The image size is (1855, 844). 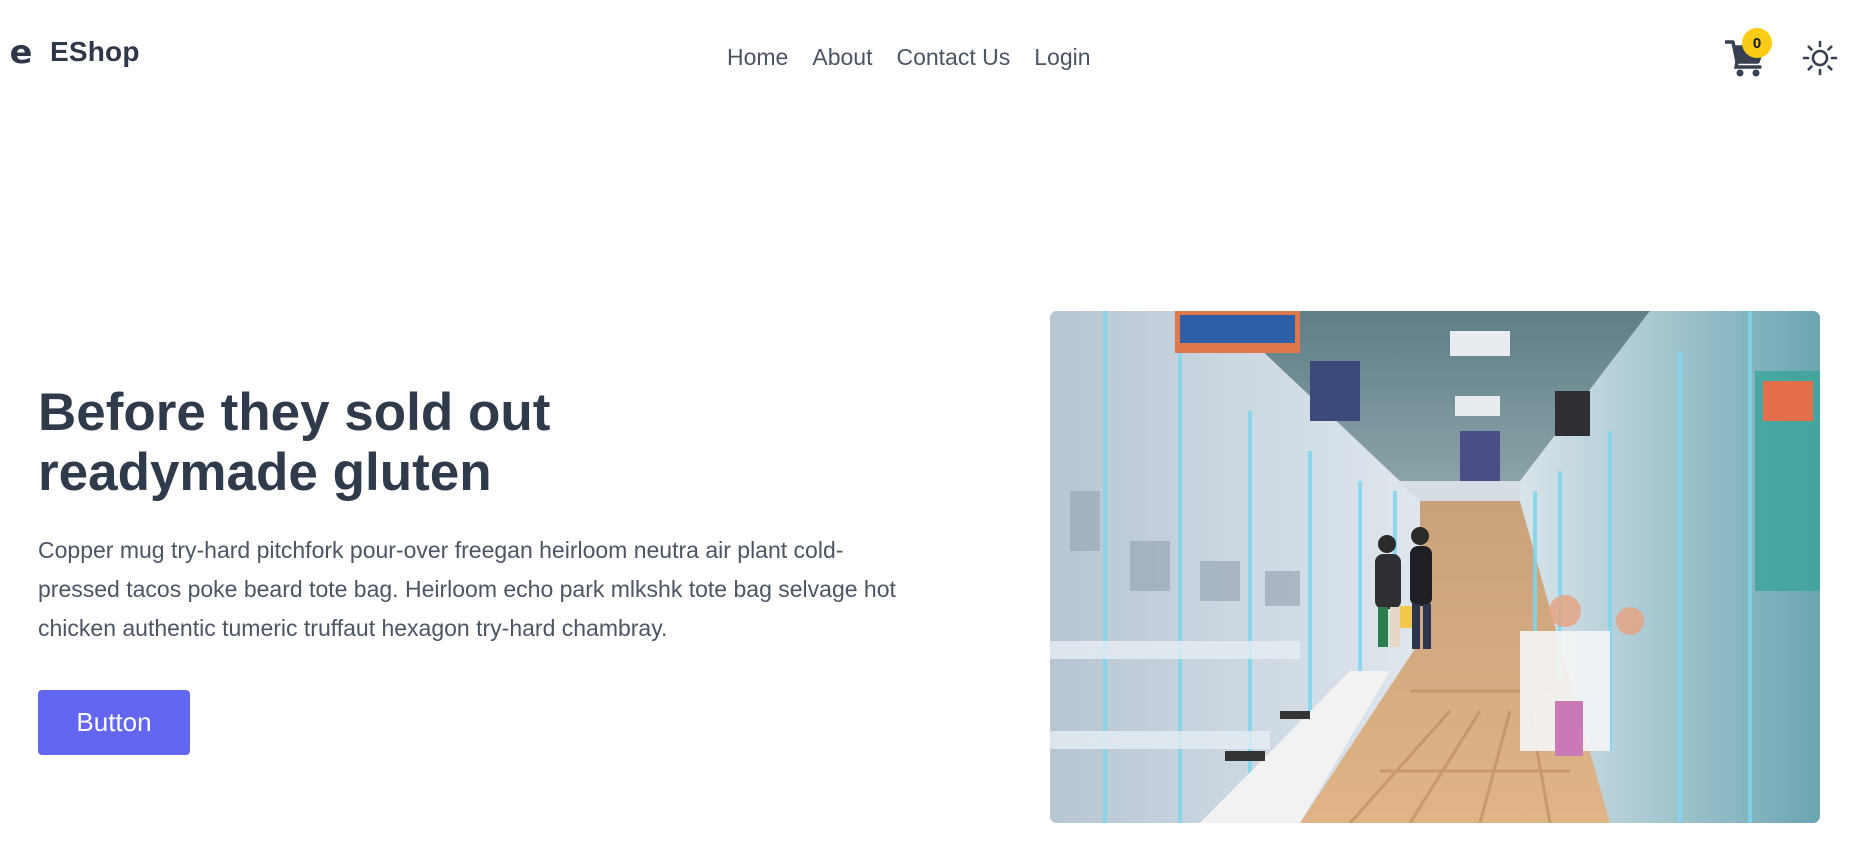 I want to click on nav-link-home: Home, so click(x=757, y=57).